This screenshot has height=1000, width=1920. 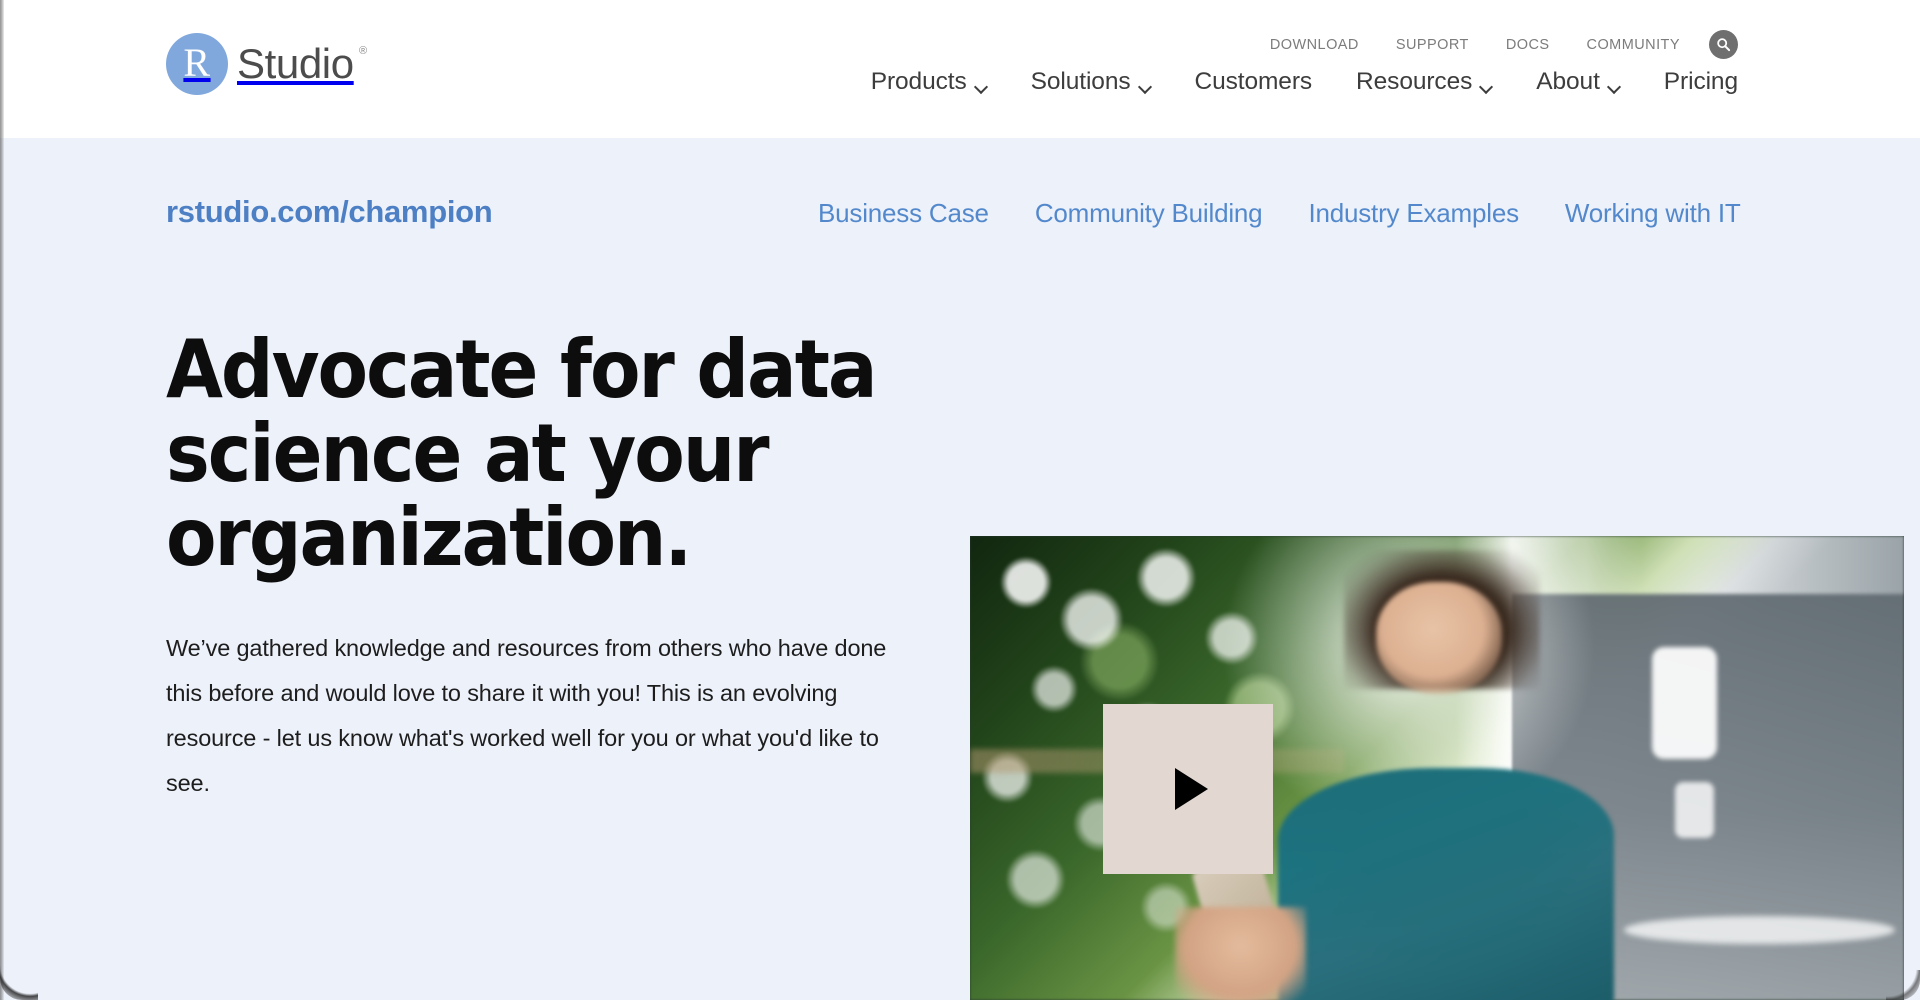 What do you see at coordinates (1413, 213) in the screenshot?
I see `sub-nav-industry-examples: Industry Examples` at bounding box center [1413, 213].